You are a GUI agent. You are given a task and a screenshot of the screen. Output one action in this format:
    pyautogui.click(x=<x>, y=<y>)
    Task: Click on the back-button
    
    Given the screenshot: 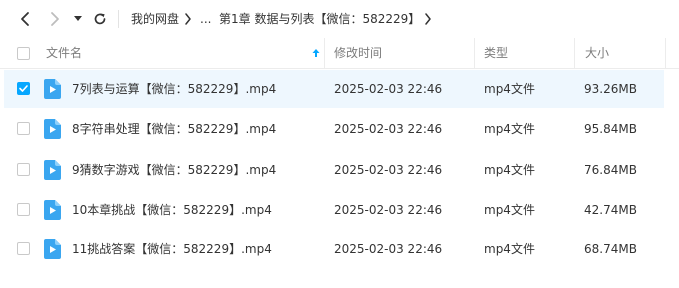 What is the action you would take?
    pyautogui.click(x=25, y=19)
    